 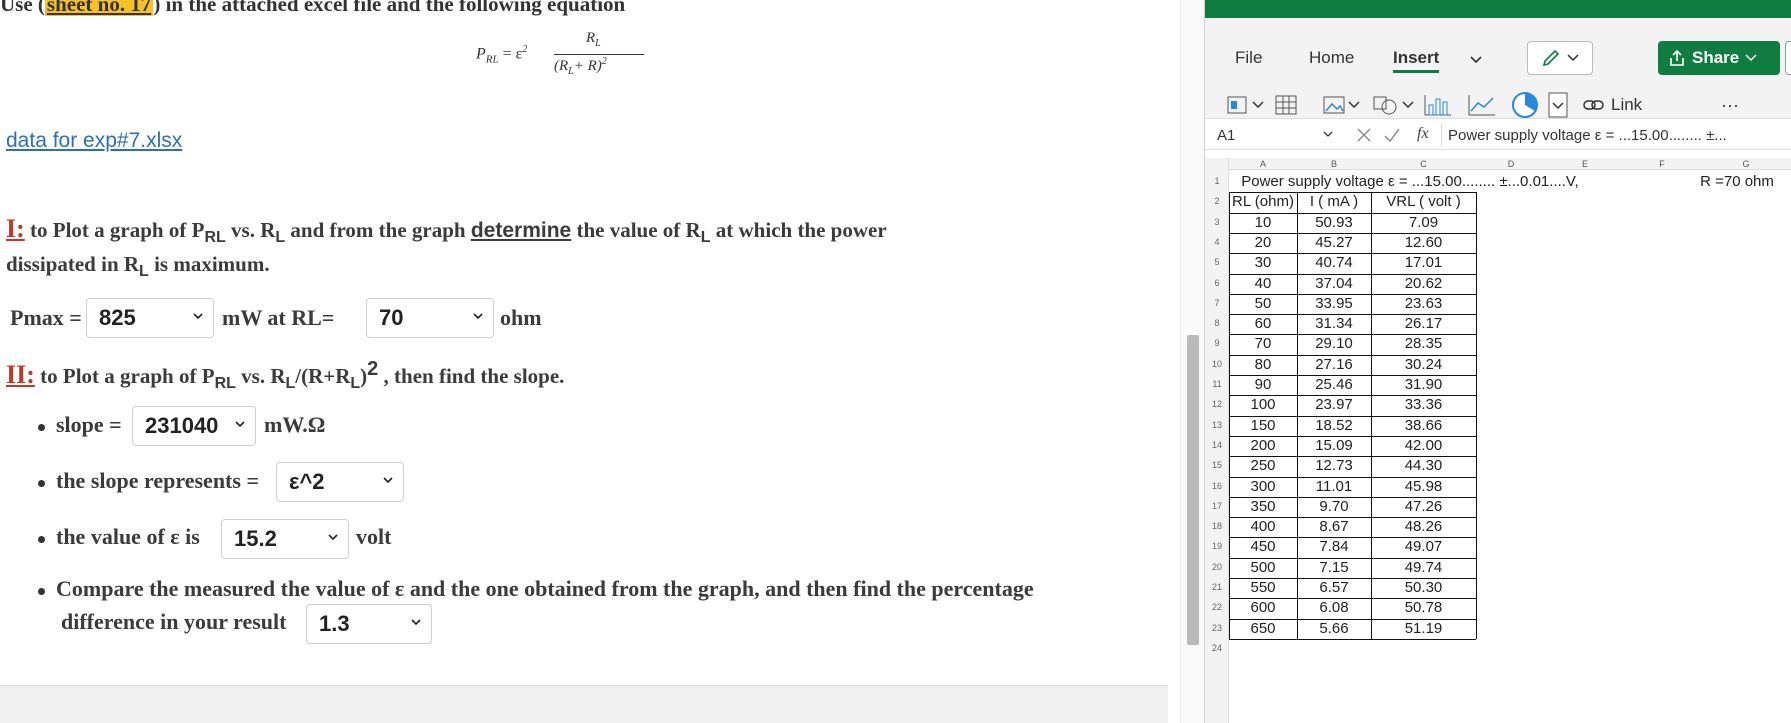 What do you see at coordinates (1334, 446) in the screenshot?
I see `cell-value: 15.09` at bounding box center [1334, 446].